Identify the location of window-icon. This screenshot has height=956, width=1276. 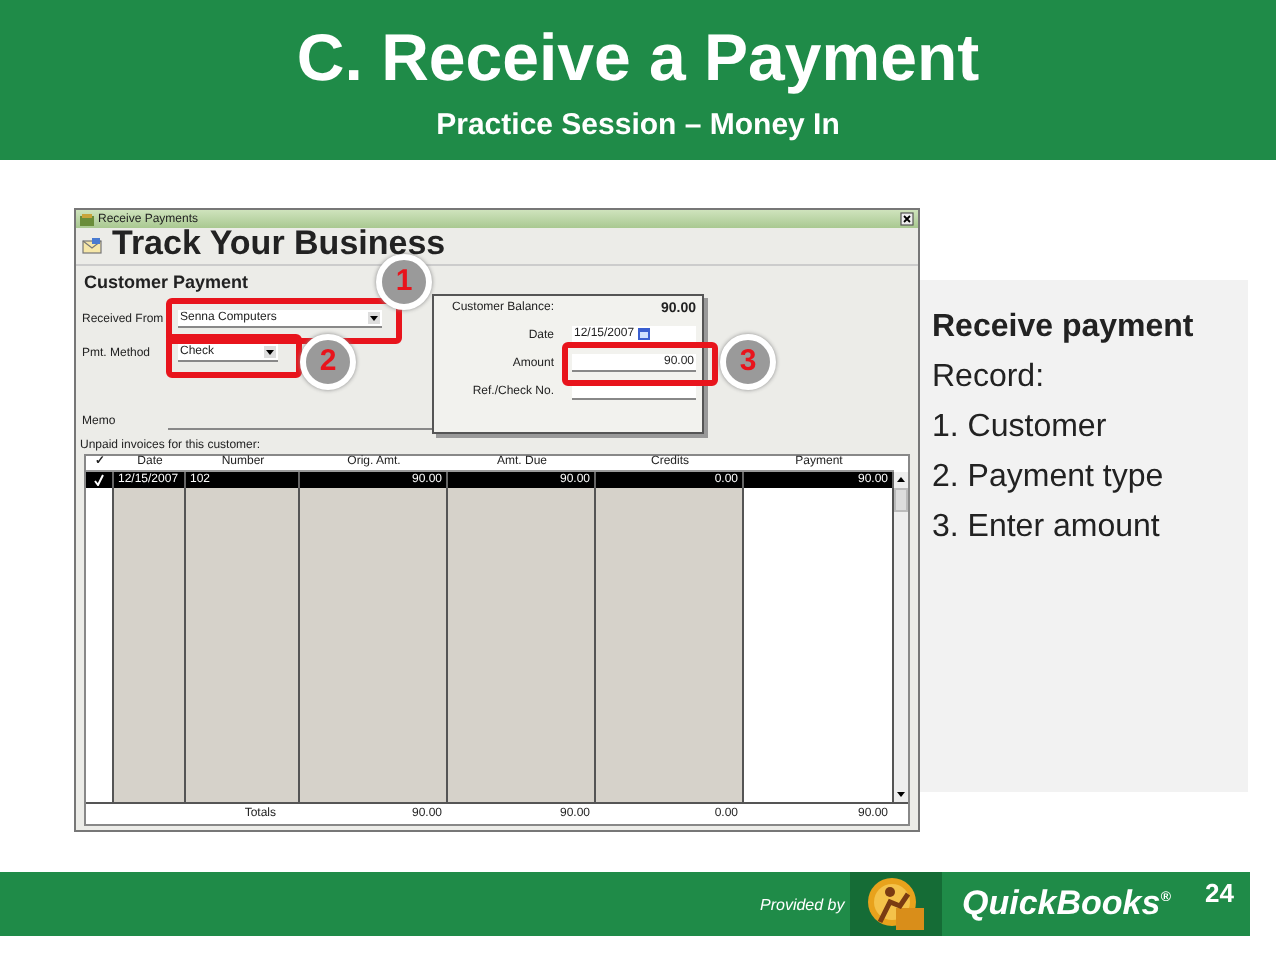
(87, 219).